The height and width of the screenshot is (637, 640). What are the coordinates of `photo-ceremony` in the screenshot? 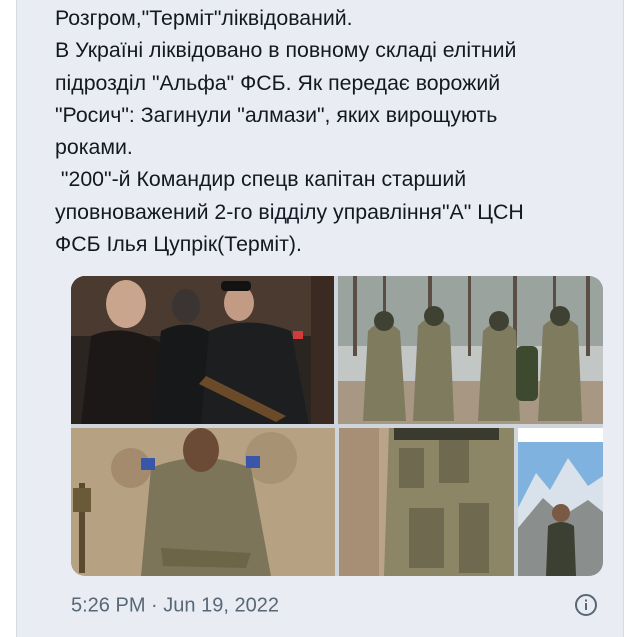 It's located at (202, 350).